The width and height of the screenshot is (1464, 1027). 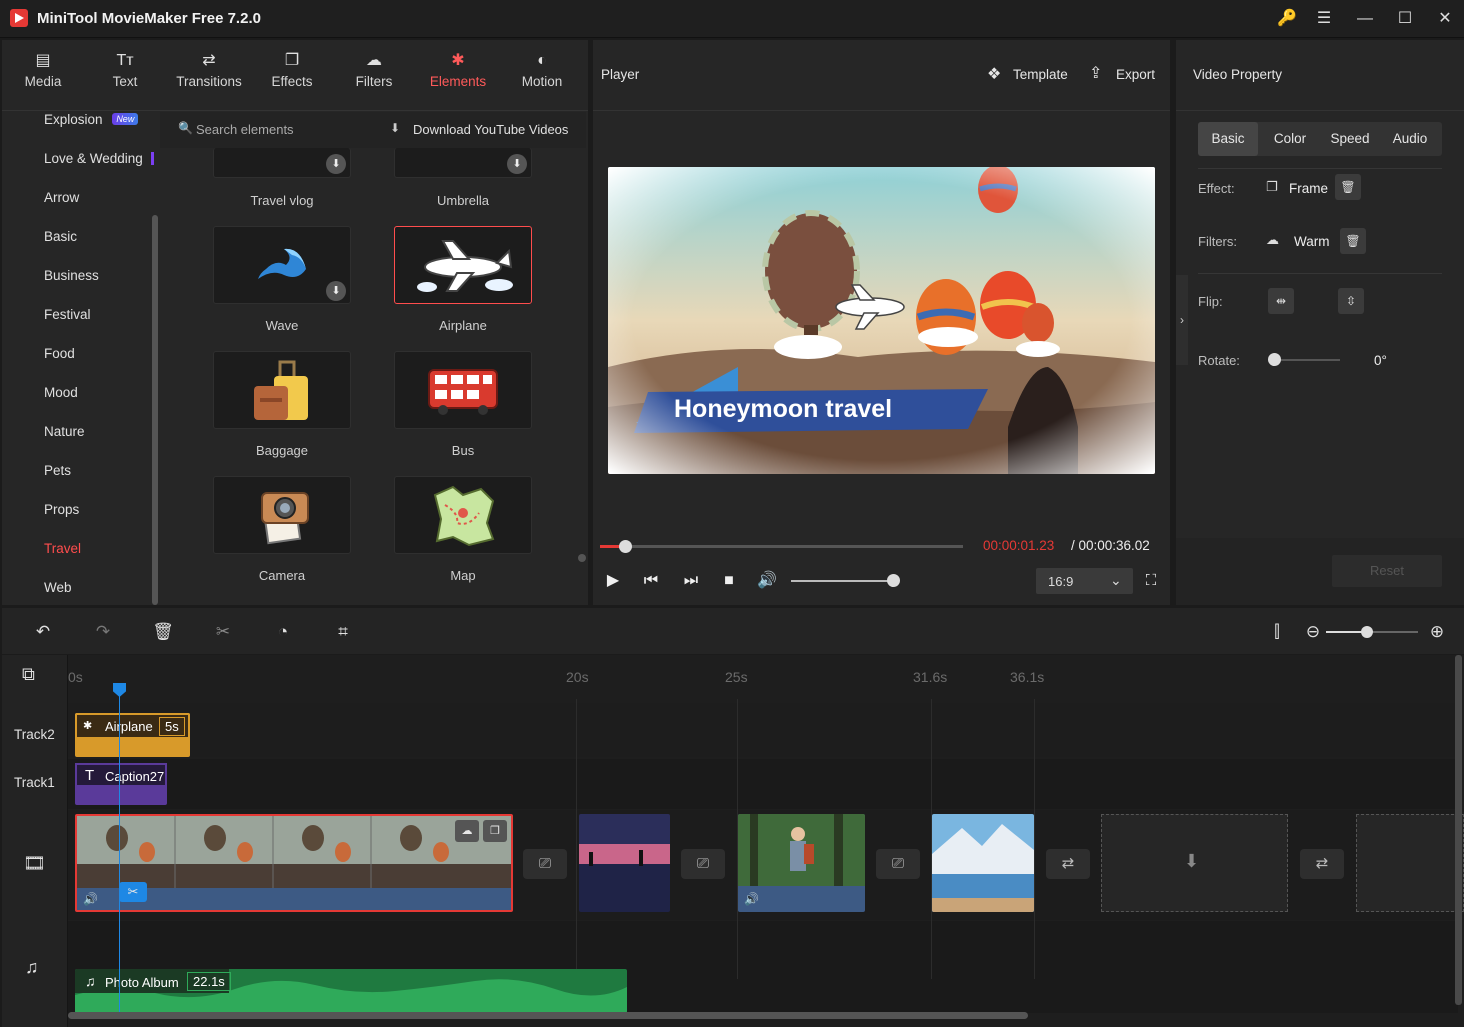 What do you see at coordinates (1353, 241) in the screenshot?
I see `delete-filter-icon: 🗑` at bounding box center [1353, 241].